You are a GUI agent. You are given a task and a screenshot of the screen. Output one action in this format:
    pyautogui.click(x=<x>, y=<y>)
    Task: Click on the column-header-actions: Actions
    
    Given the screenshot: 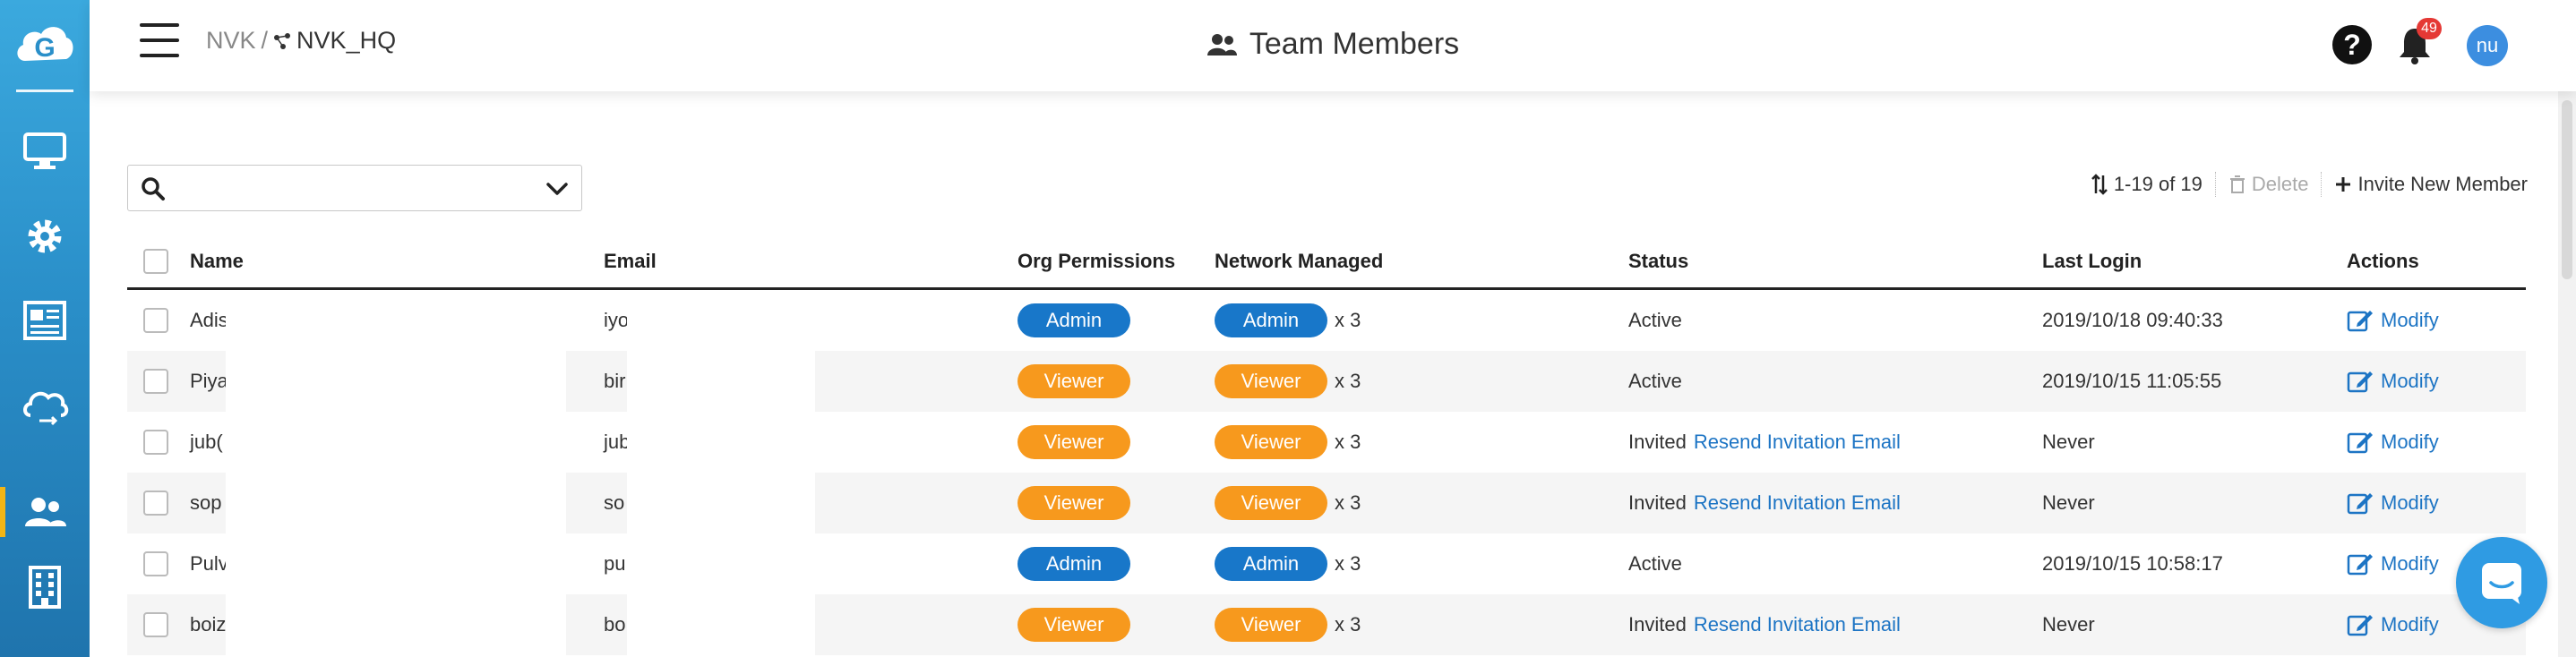 What is the action you would take?
    pyautogui.click(x=2383, y=260)
    